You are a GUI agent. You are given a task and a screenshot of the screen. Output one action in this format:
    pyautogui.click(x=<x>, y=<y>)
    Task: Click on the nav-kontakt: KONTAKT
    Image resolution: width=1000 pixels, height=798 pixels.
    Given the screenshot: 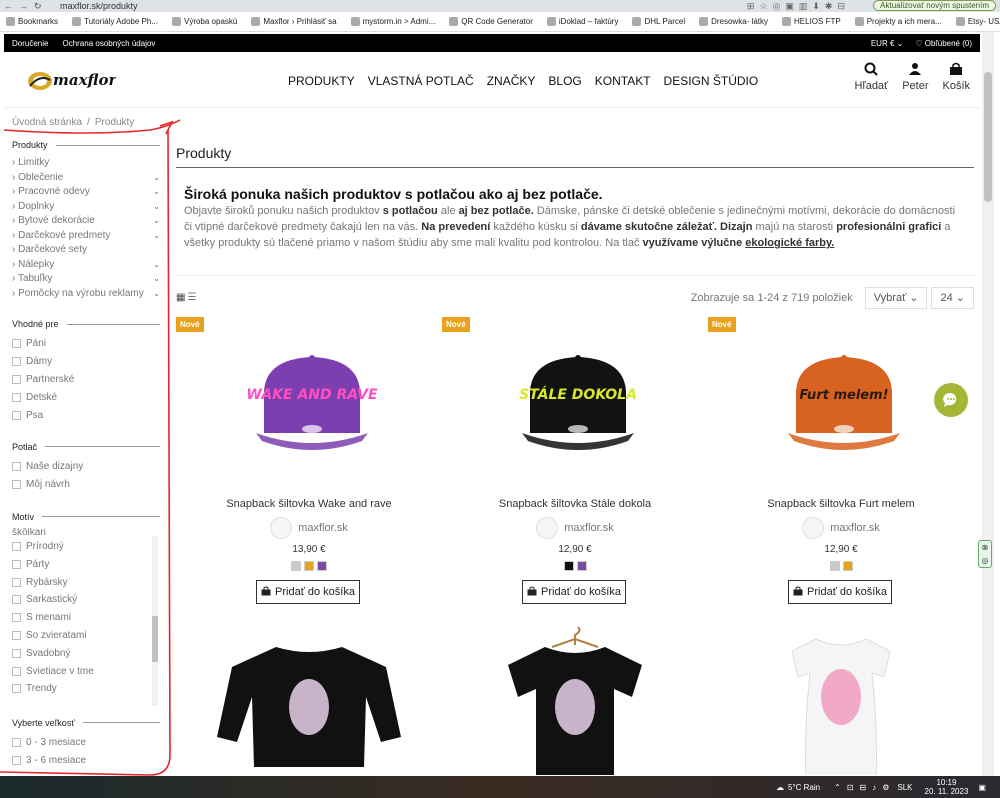 What is the action you would take?
    pyautogui.click(x=623, y=81)
    